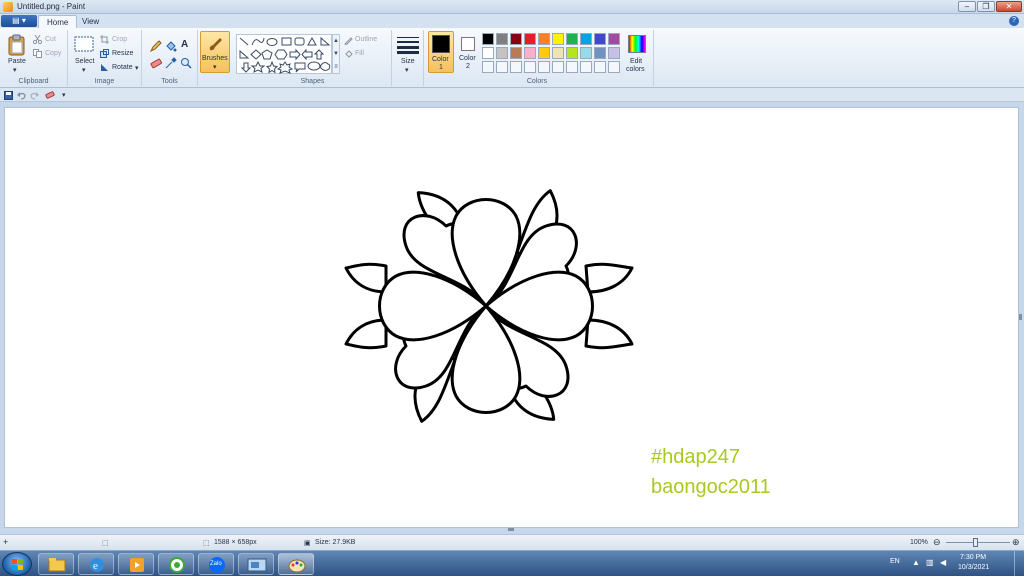 This screenshot has height=576, width=1024. I want to click on undo-icon, so click(21, 95).